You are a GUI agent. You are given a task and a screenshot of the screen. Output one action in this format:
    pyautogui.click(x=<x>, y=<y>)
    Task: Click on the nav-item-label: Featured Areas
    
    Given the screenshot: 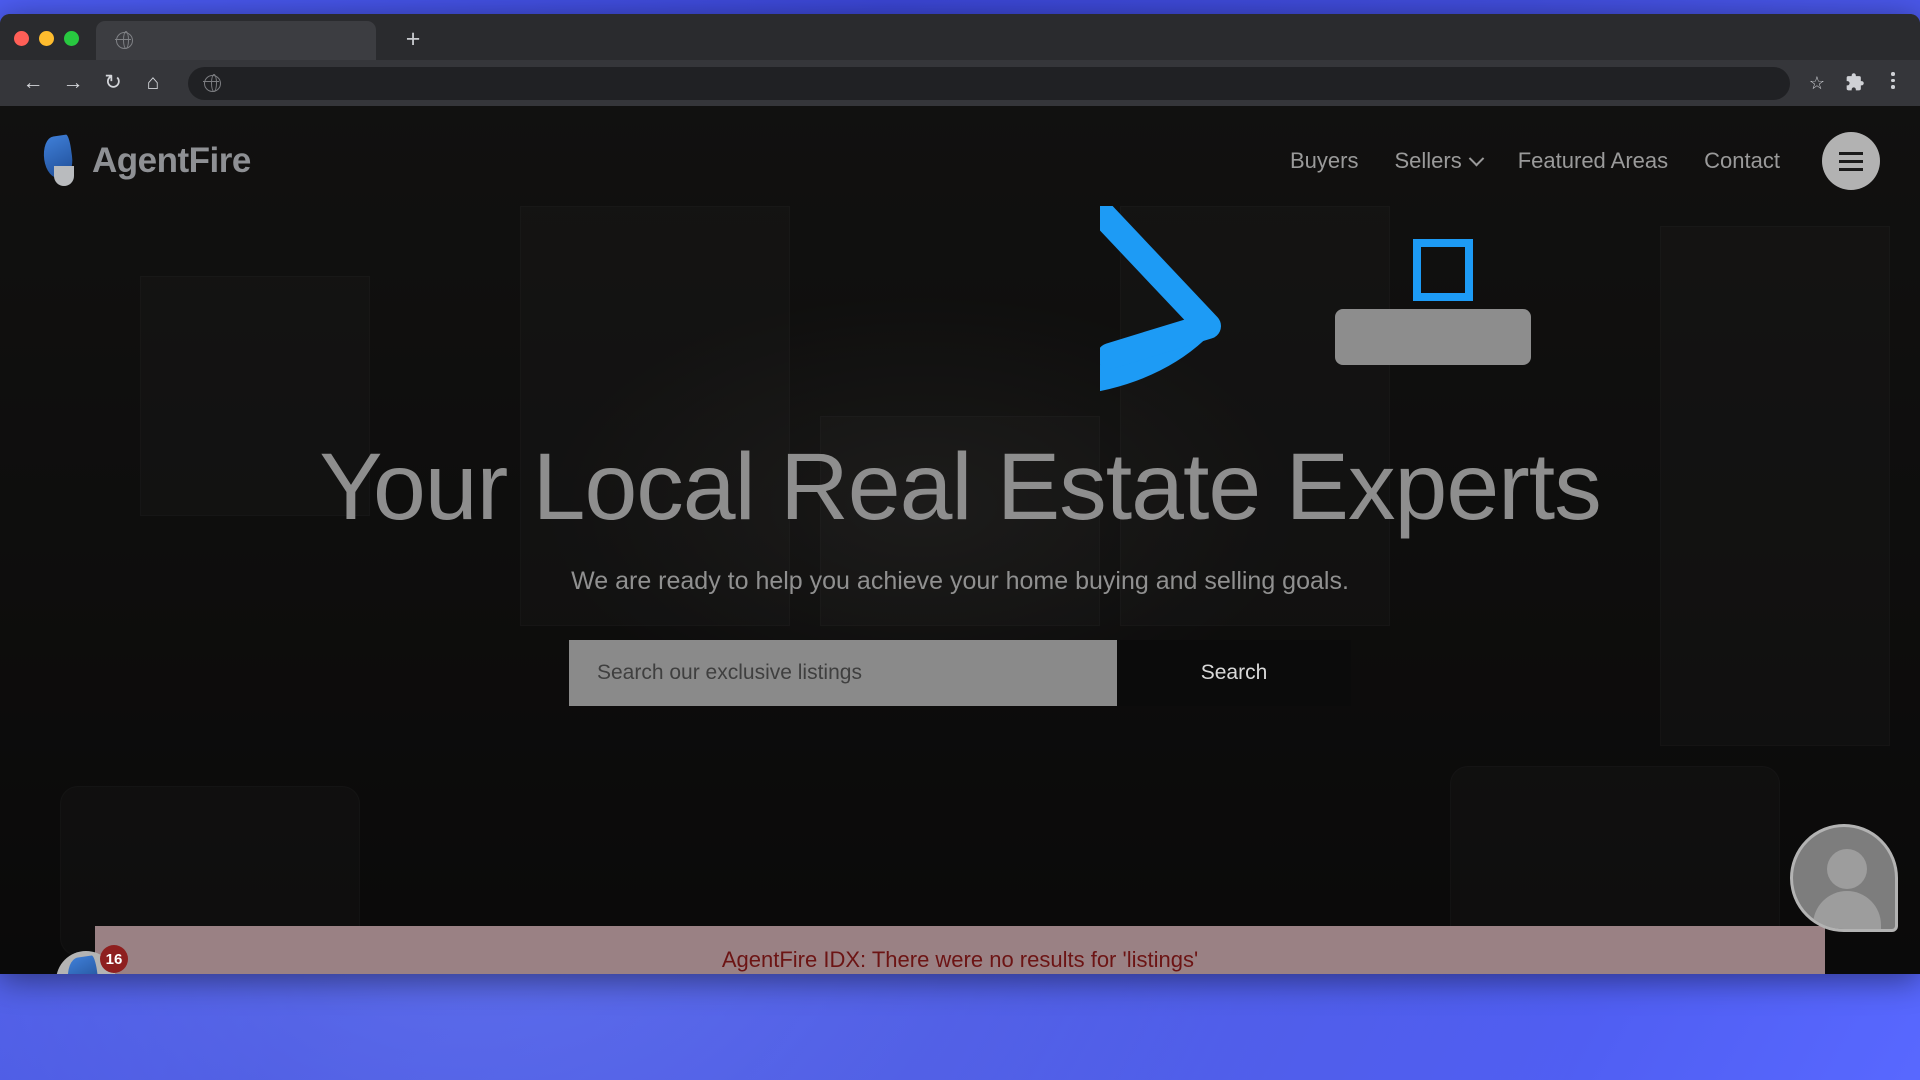 What is the action you would take?
    pyautogui.click(x=1593, y=160)
    